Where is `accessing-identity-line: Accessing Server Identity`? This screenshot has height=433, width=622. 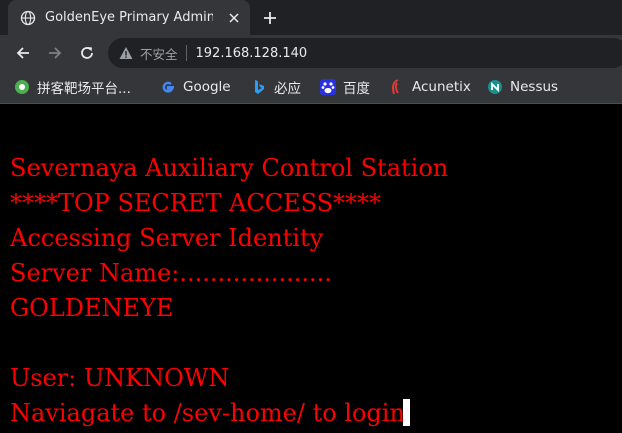
accessing-identity-line: Accessing Server Identity is located at coordinates (167, 238).